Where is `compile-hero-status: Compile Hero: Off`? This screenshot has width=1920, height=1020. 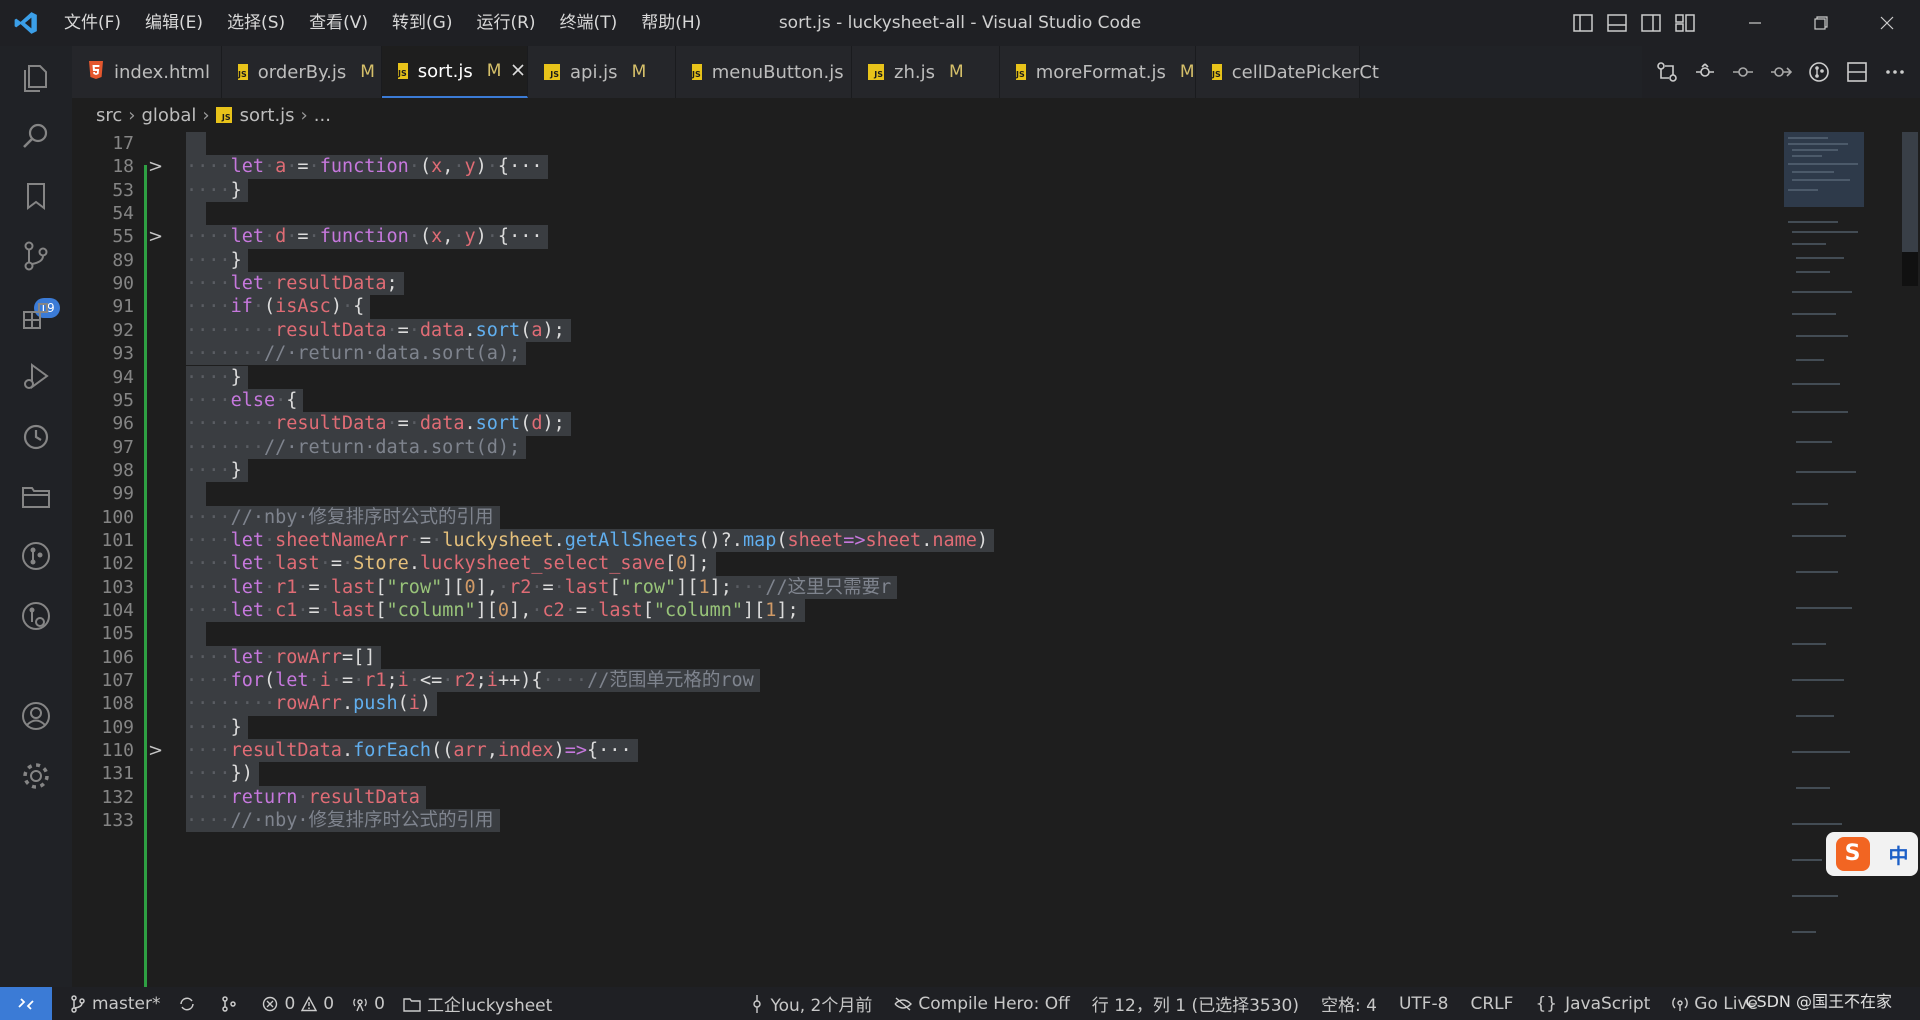 compile-hero-status: Compile Hero: Off is located at coordinates (982, 1004).